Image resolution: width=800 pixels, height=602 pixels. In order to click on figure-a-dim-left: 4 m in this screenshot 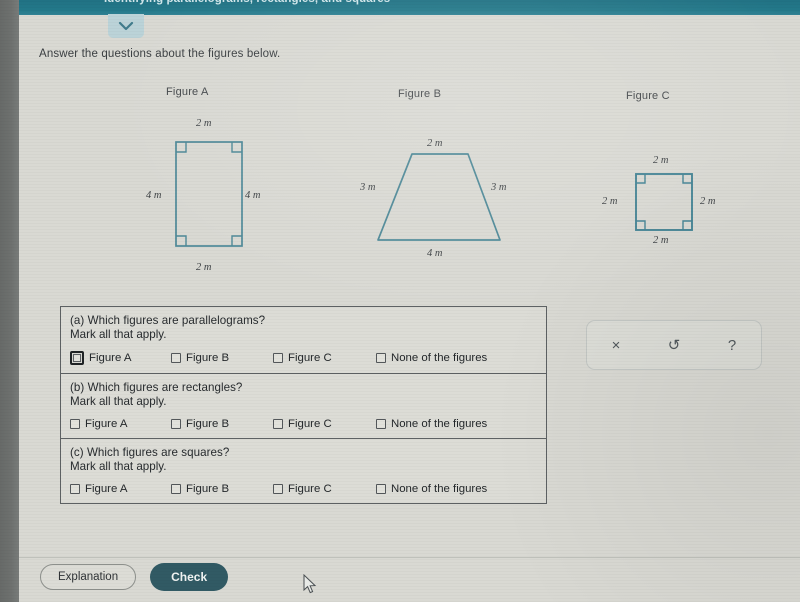, I will do `click(154, 195)`.